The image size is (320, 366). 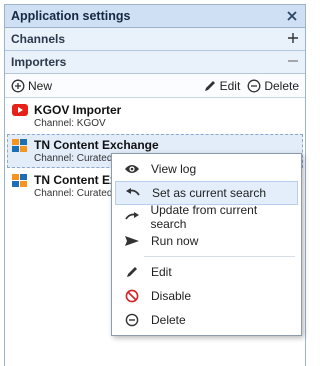 What do you see at coordinates (40, 85) in the screenshot?
I see `new-button-label: New` at bounding box center [40, 85].